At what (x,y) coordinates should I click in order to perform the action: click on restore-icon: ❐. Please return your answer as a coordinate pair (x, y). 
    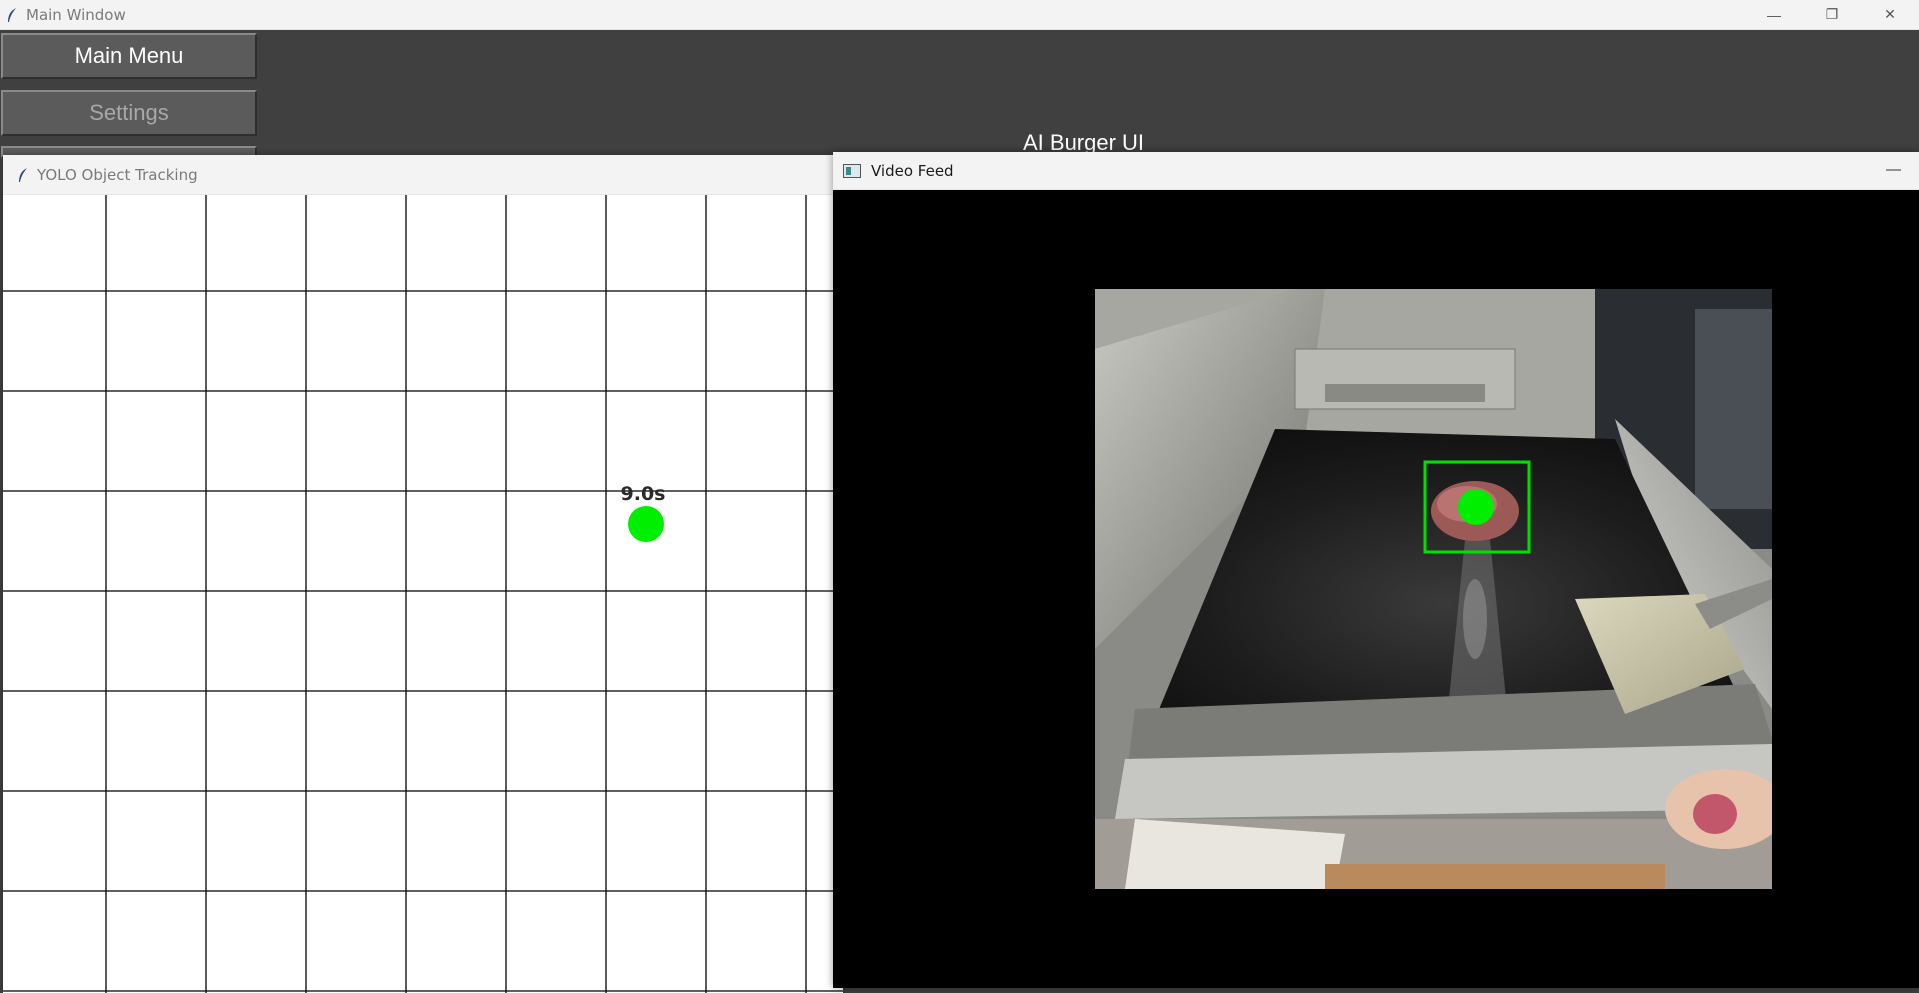
    Looking at the image, I should click on (1832, 14).